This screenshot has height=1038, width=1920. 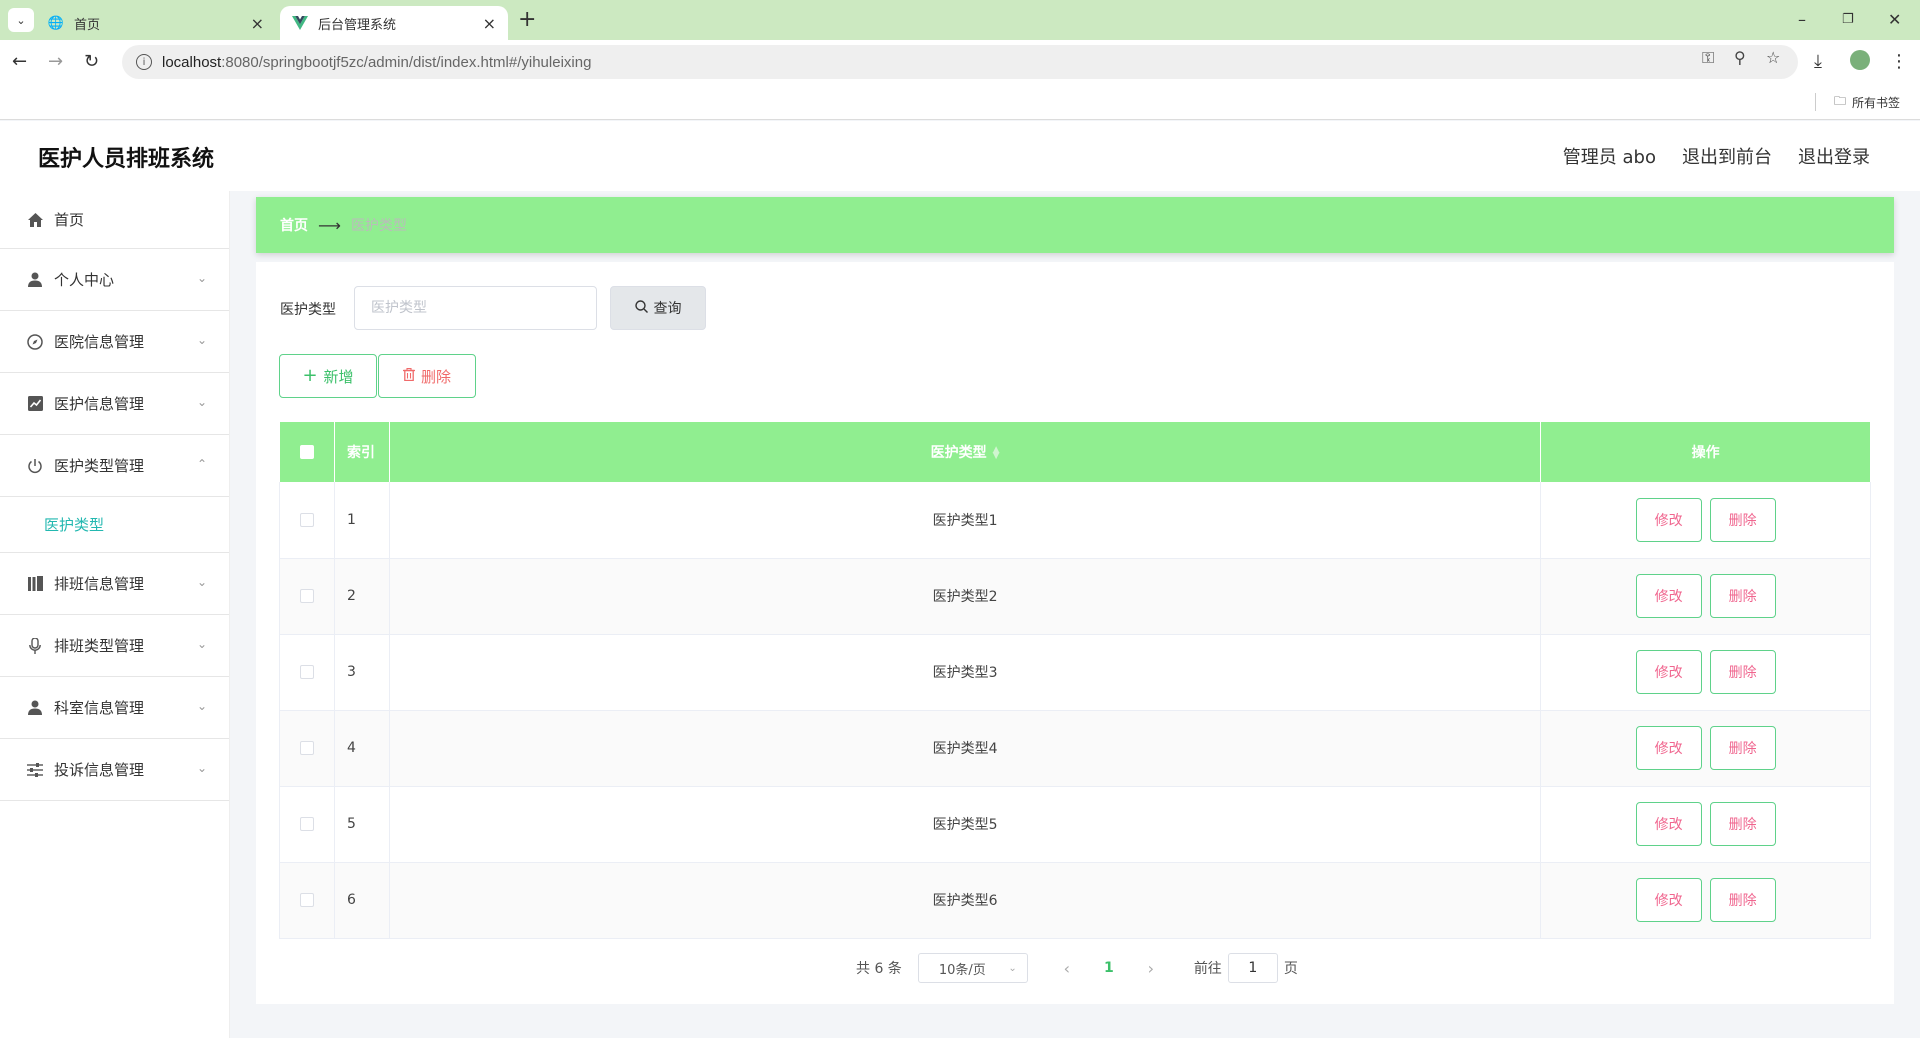 I want to click on page-size-select: 10条/页 ⌄, so click(x=972, y=968).